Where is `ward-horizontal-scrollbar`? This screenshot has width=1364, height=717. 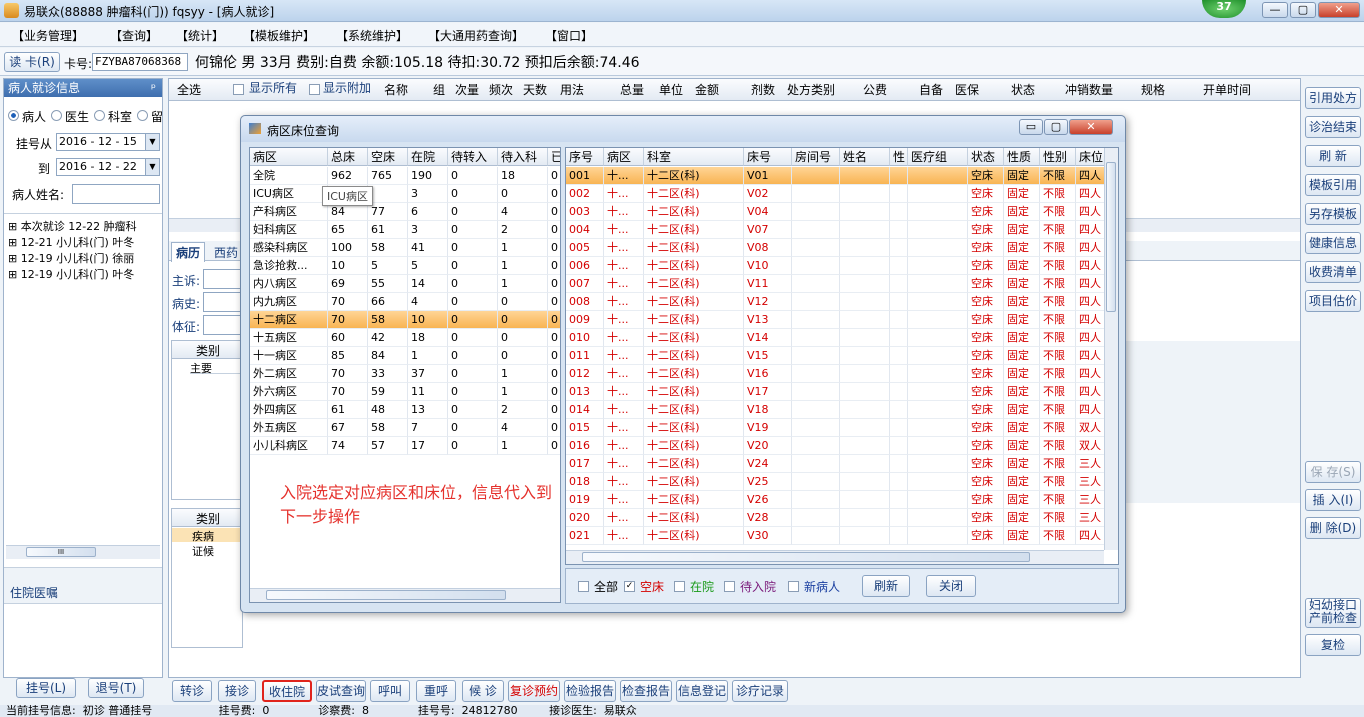 ward-horizontal-scrollbar is located at coordinates (405, 595).